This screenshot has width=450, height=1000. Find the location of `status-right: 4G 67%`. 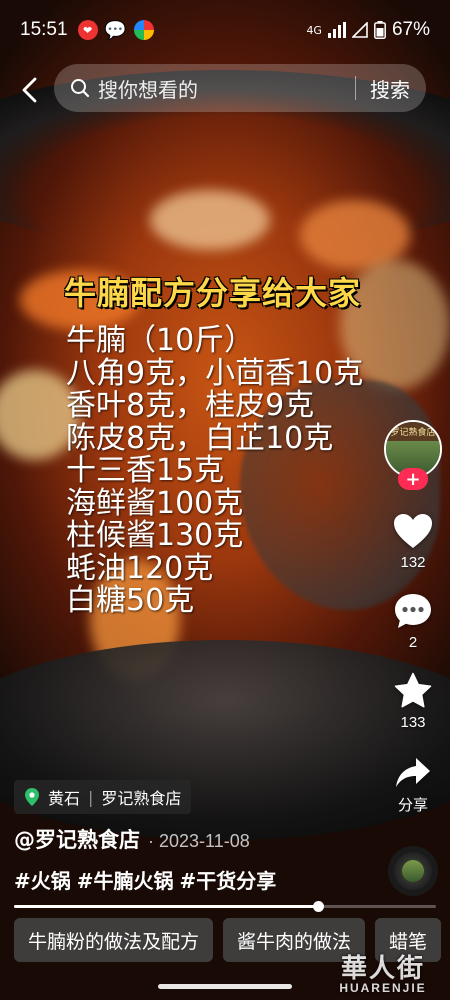

status-right: 4G 67% is located at coordinates (368, 30).